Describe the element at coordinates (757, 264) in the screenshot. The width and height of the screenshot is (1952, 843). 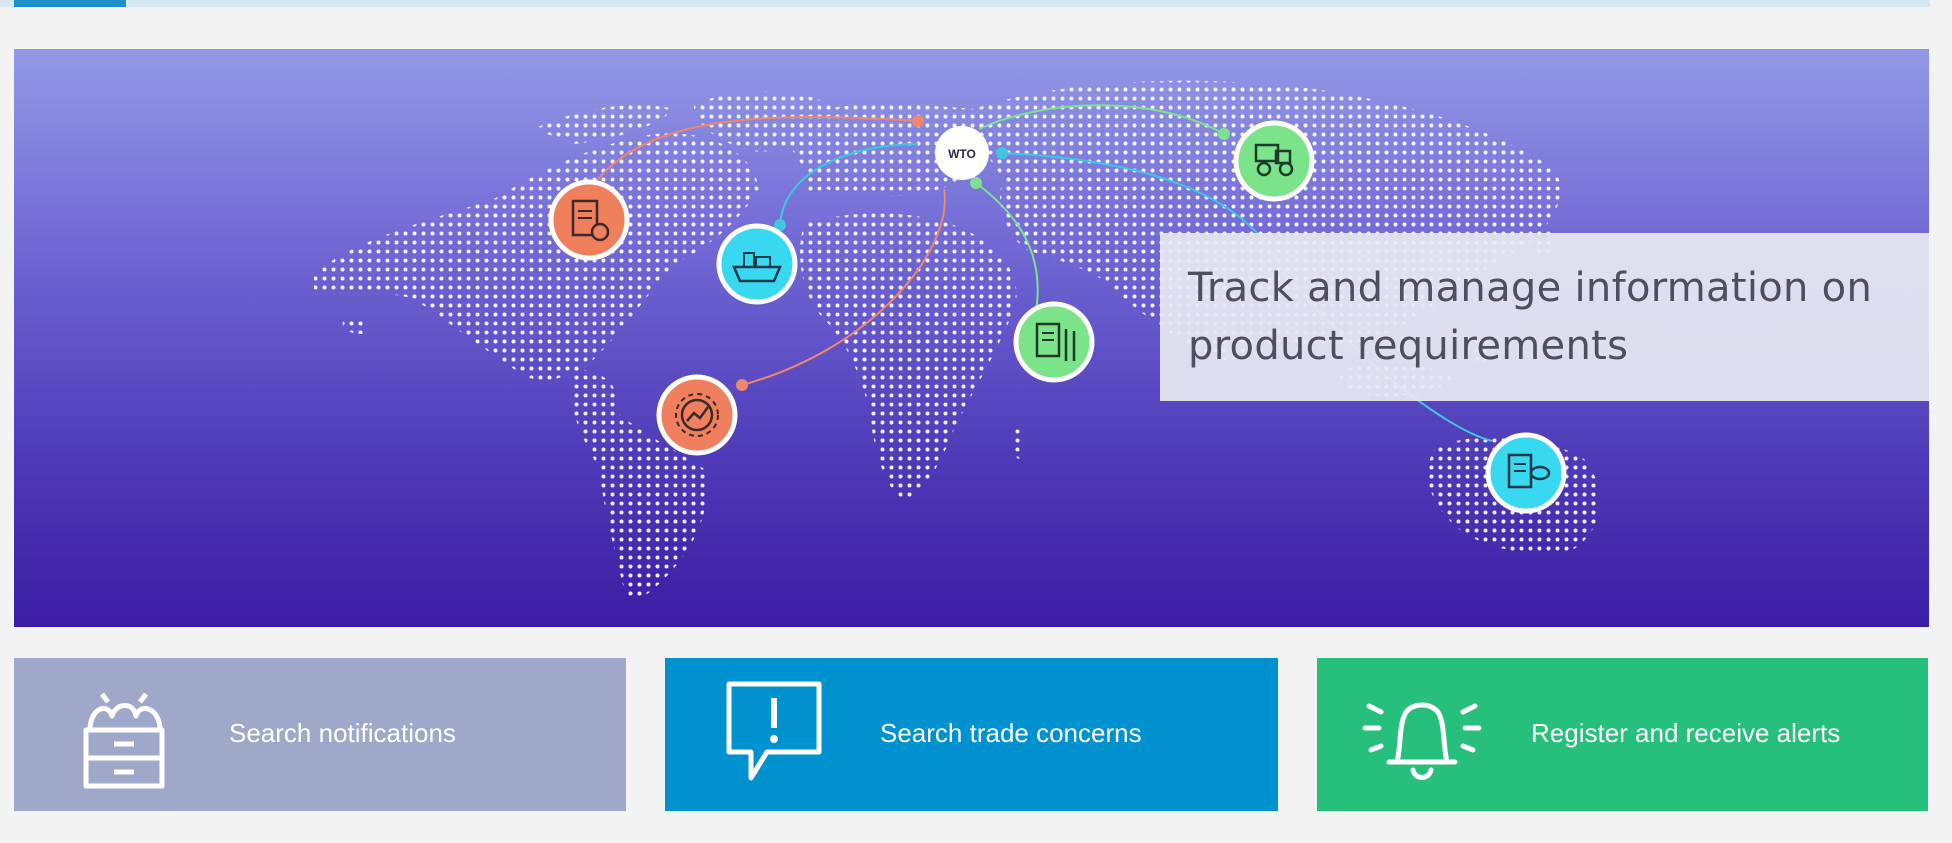
I see `cargo-ship-icon` at that location.